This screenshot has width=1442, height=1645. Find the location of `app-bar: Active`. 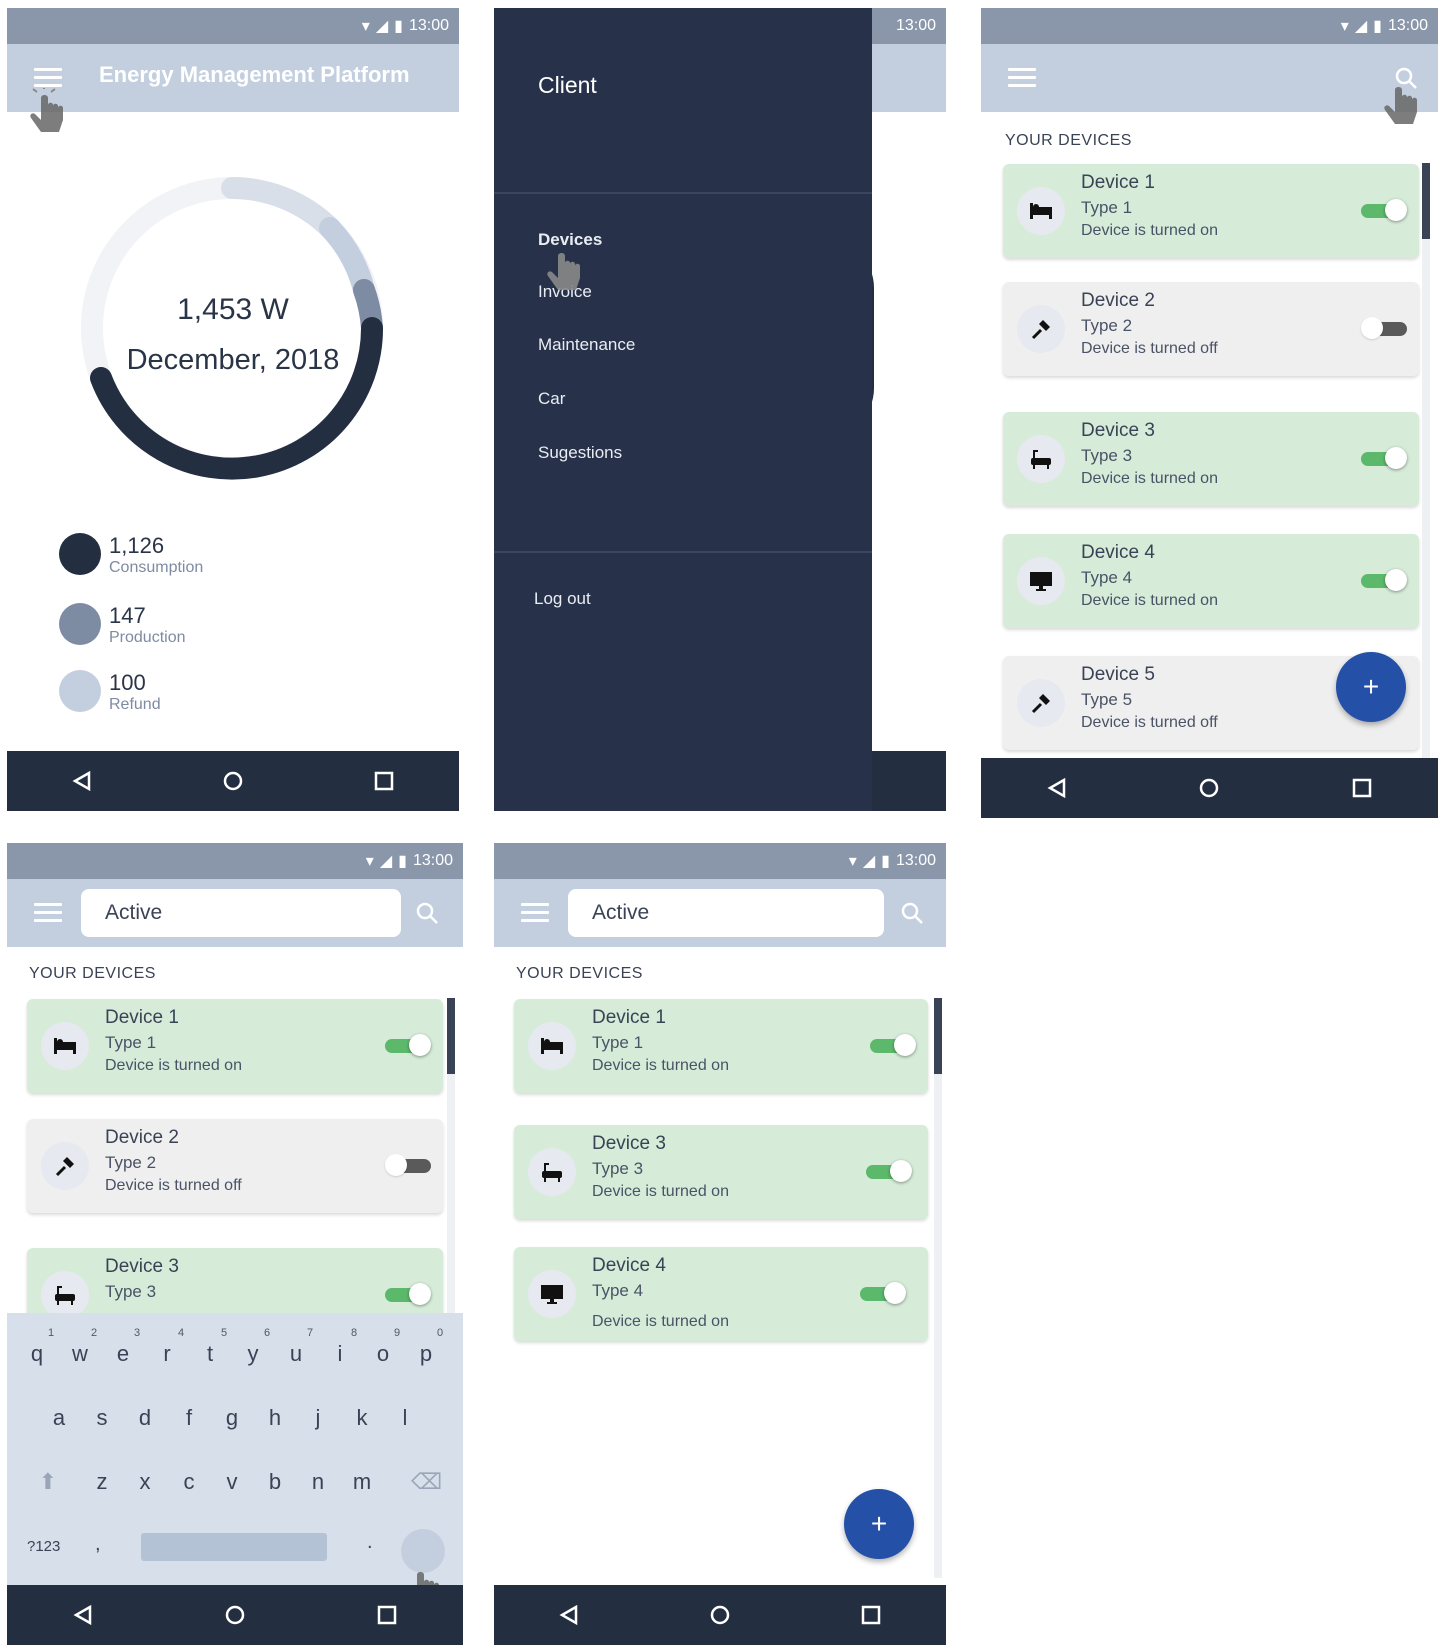

app-bar: Active is located at coordinates (720, 913).